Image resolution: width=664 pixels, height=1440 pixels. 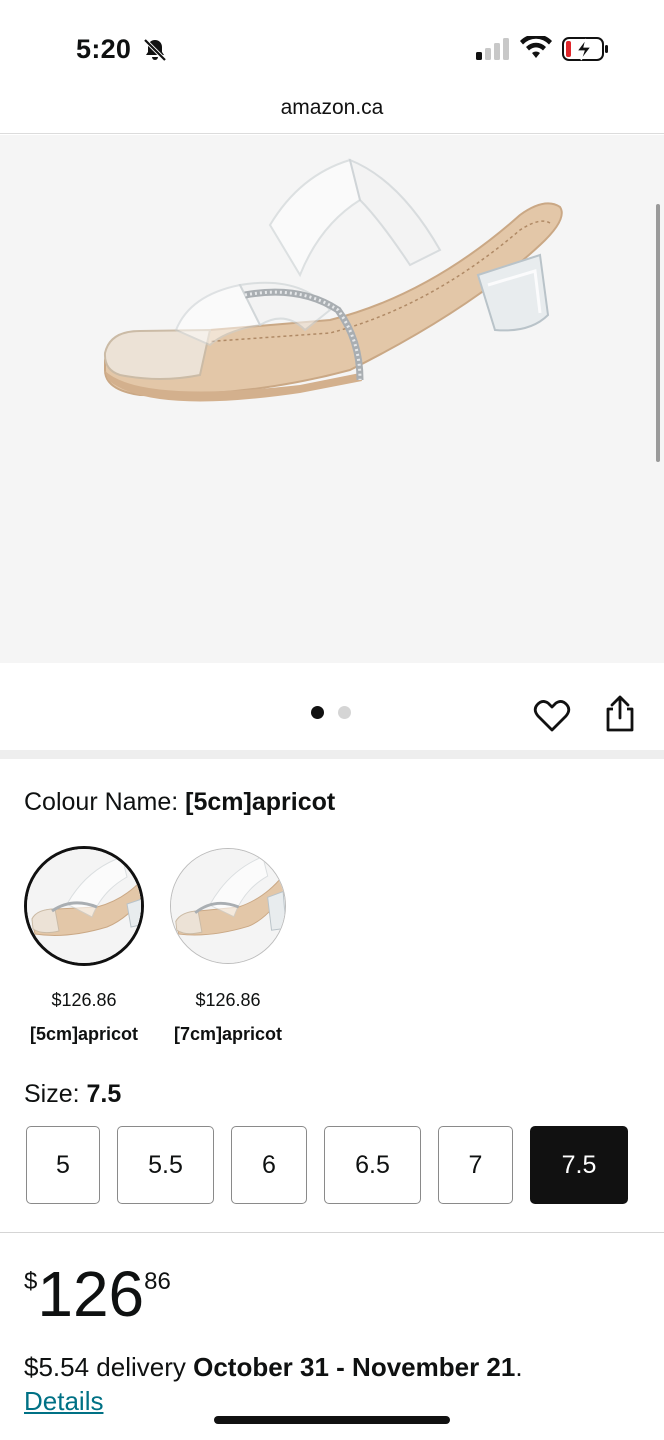 What do you see at coordinates (155, 50) in the screenshot?
I see `silent-bell-icon` at bounding box center [155, 50].